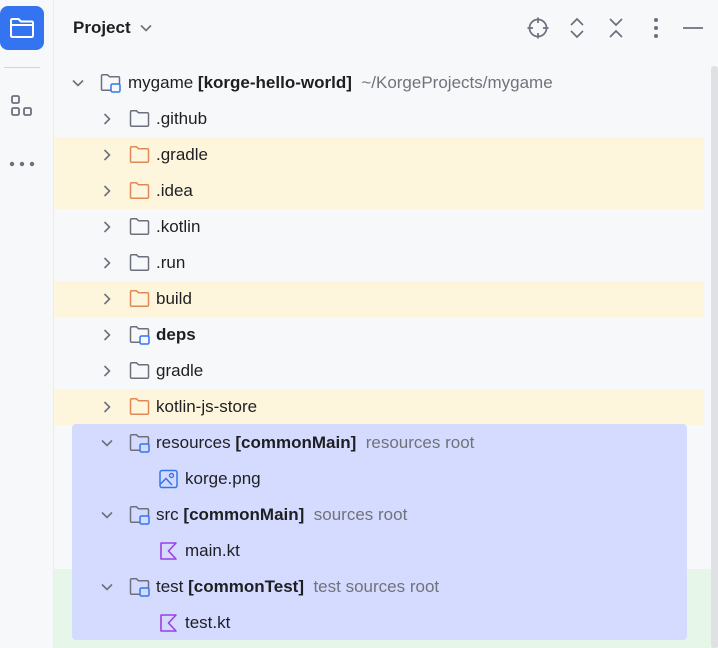  I want to click on options-icon, so click(656, 28).